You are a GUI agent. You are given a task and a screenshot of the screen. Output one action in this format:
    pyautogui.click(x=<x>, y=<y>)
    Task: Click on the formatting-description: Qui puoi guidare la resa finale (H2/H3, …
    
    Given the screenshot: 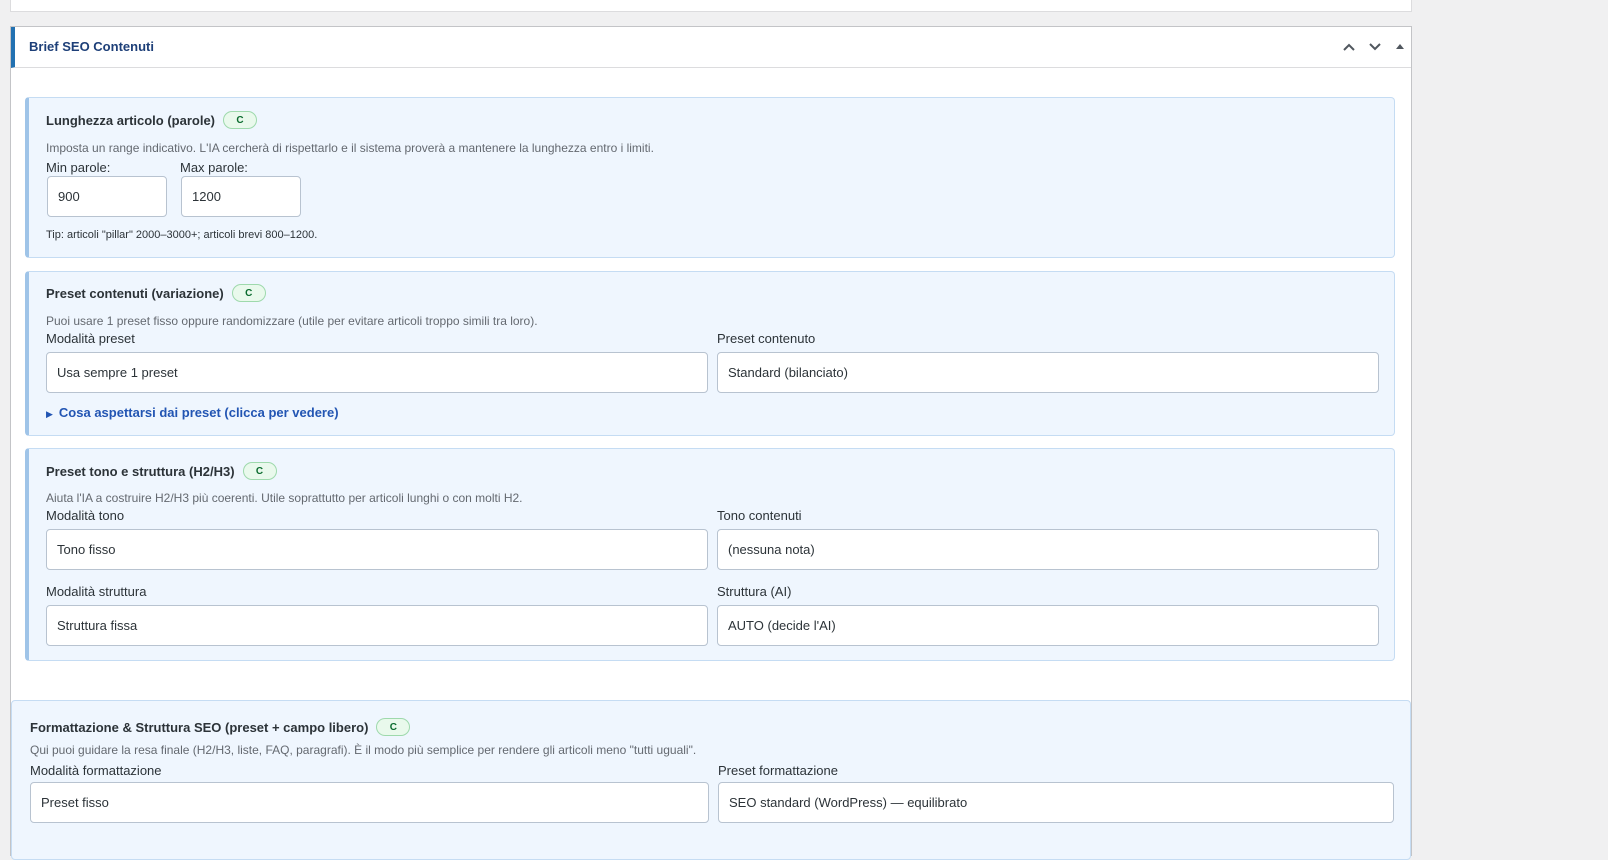 What is the action you would take?
    pyautogui.click(x=363, y=750)
    